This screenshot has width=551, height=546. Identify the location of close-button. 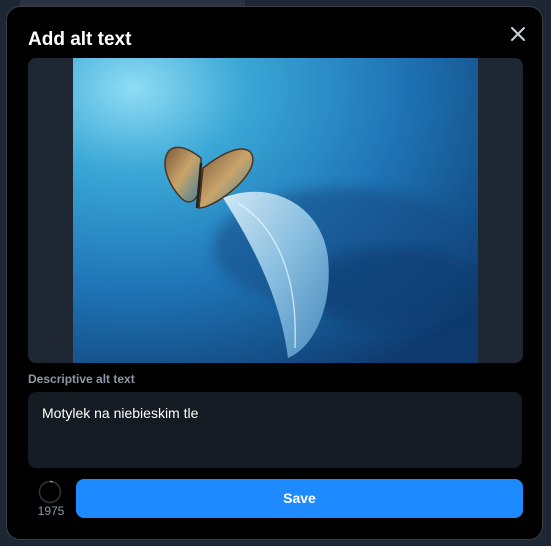
(518, 34).